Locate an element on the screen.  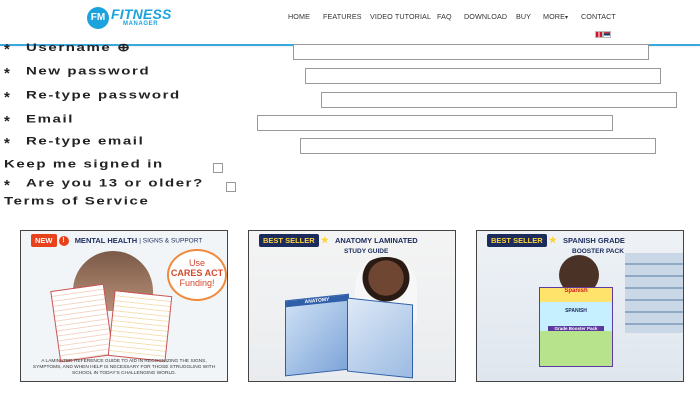
anatomy-guide-image is located at coordinates (380, 338).